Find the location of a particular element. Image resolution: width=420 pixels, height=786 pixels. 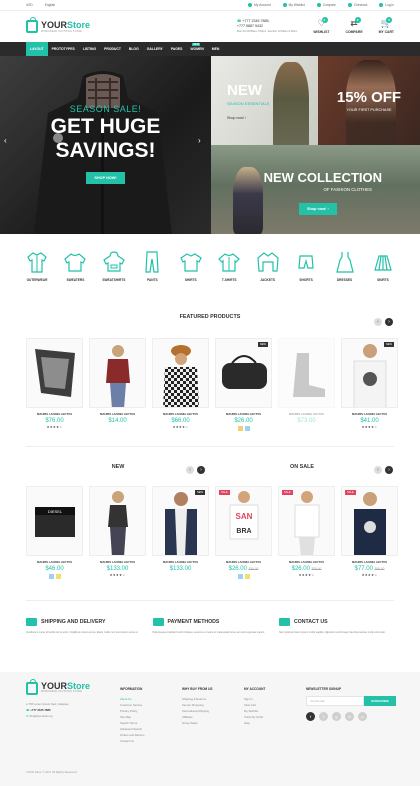

category-pants: PANTS is located at coordinates (152, 266).